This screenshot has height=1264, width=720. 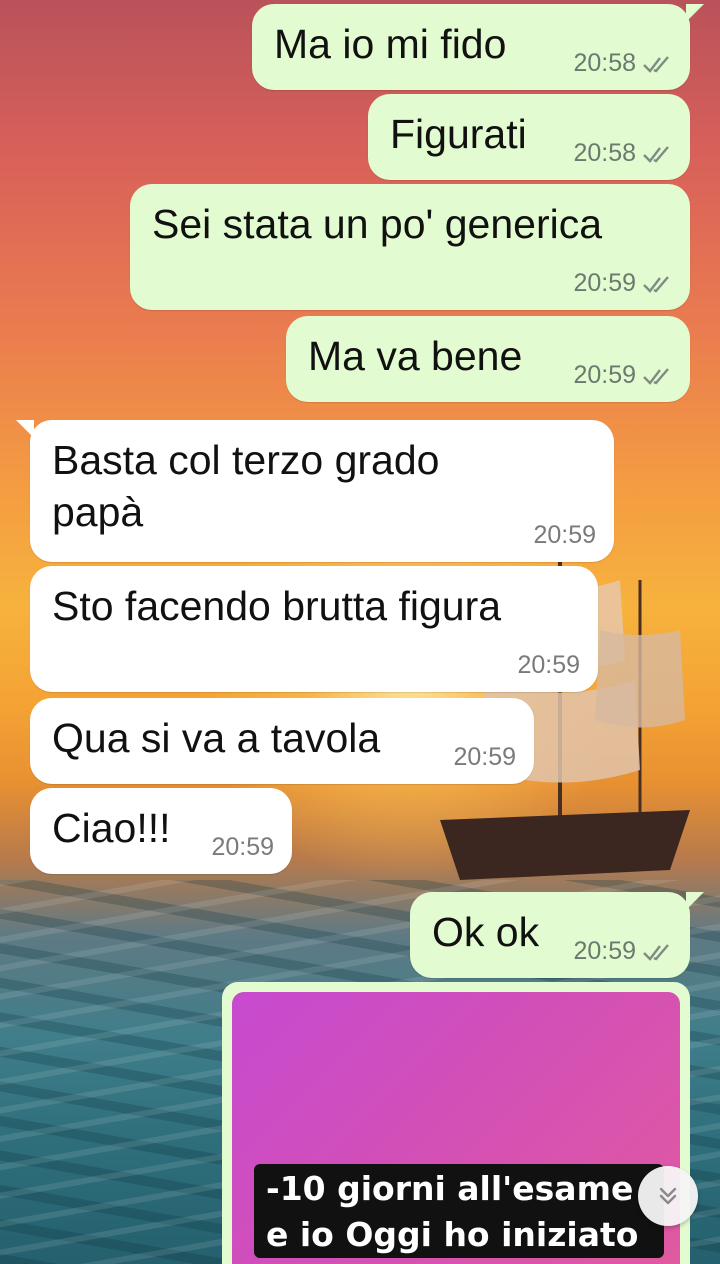 I want to click on double-chevron-down-icon, so click(x=668, y=1196).